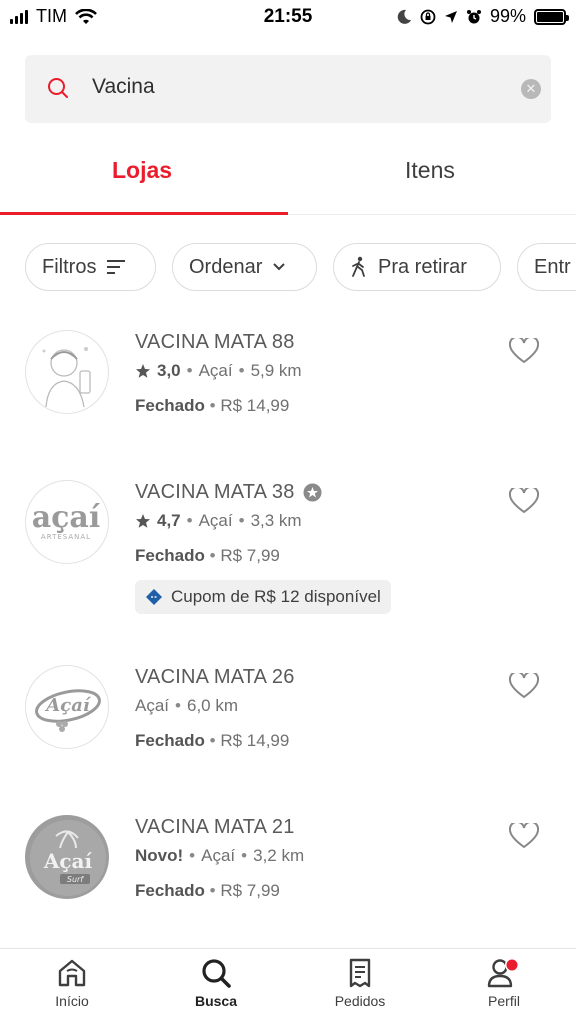 The width and height of the screenshot is (576, 1024). Describe the element at coordinates (360, 1001) in the screenshot. I see `nav-label: Pedidos` at that location.